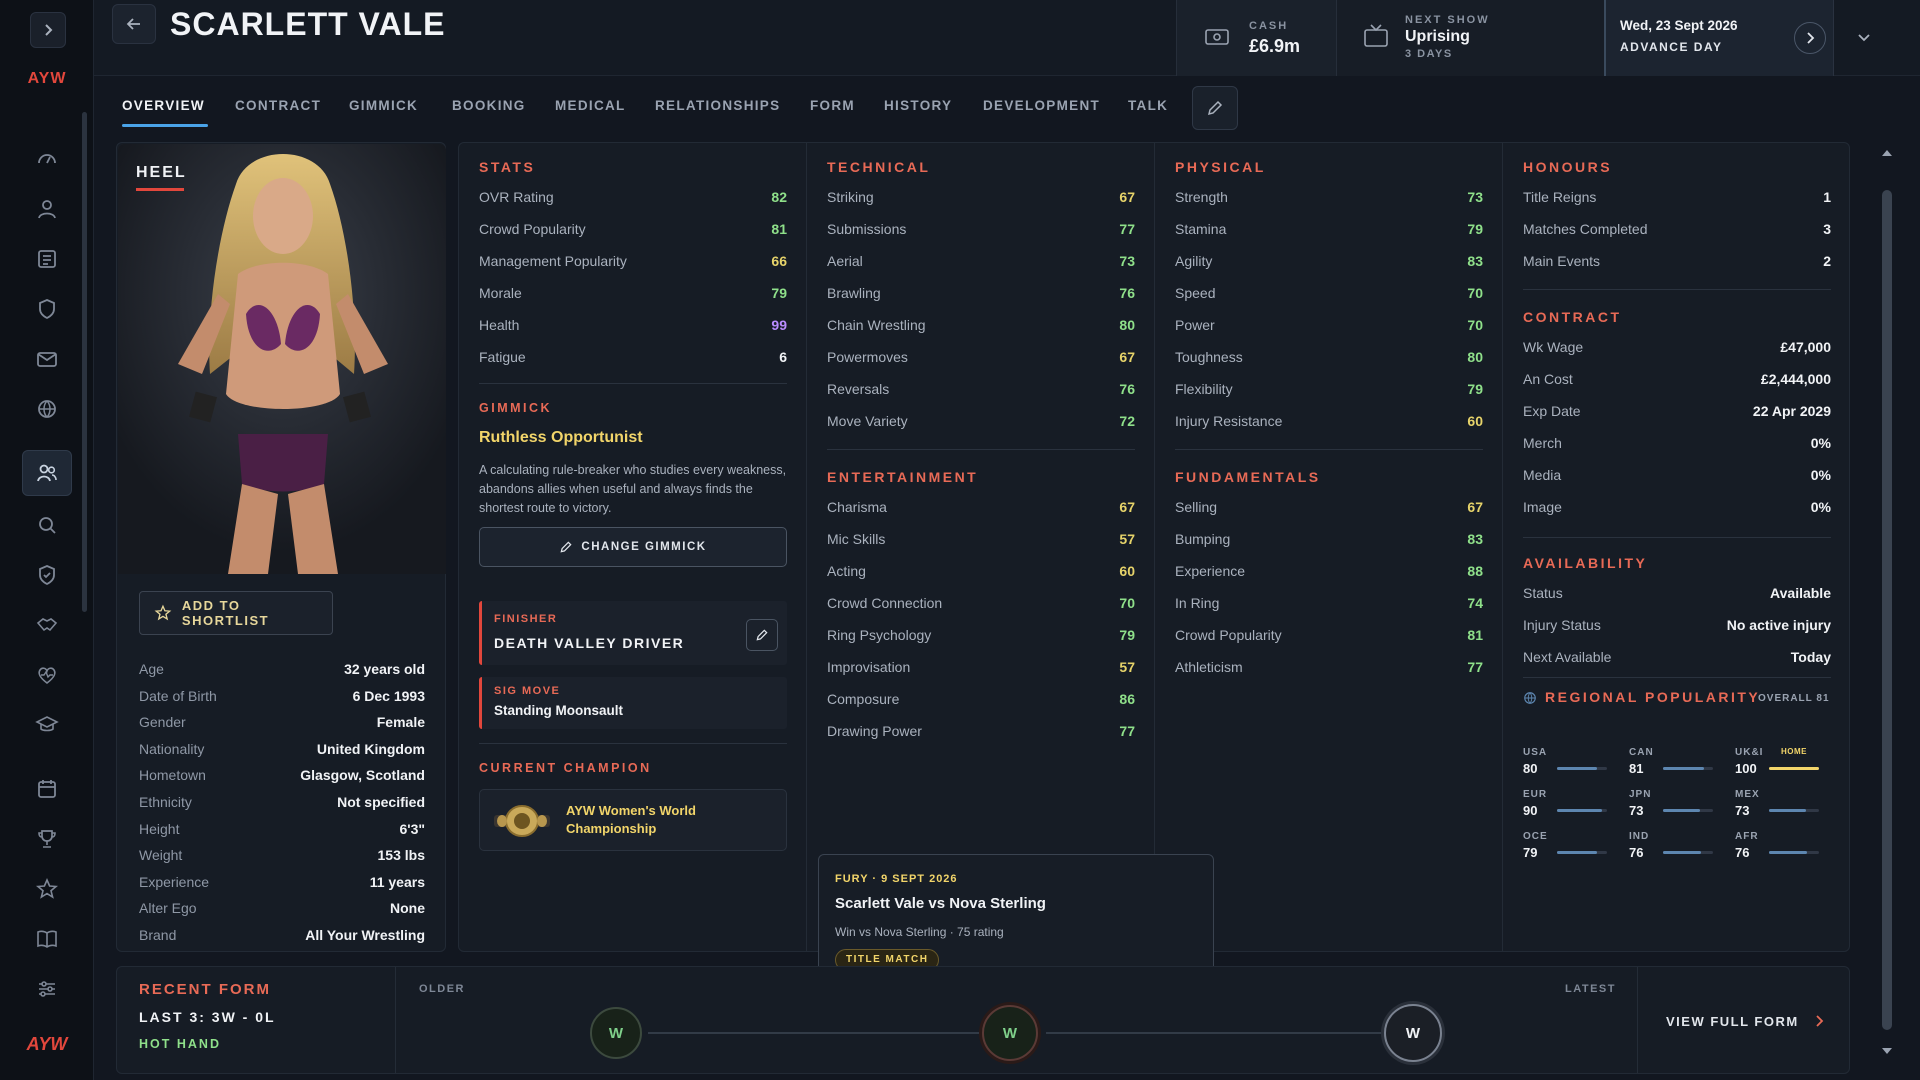 The width and height of the screenshot is (1920, 1080). Describe the element at coordinates (1827, 261) in the screenshot. I see `stat-value: 2` at that location.